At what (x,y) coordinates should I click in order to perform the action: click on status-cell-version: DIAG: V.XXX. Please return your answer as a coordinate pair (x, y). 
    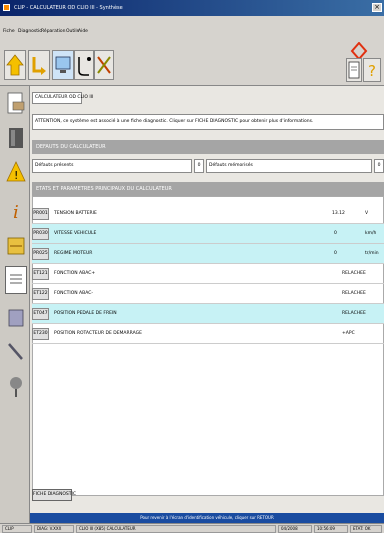
    Looking at the image, I should click on (54, 529).